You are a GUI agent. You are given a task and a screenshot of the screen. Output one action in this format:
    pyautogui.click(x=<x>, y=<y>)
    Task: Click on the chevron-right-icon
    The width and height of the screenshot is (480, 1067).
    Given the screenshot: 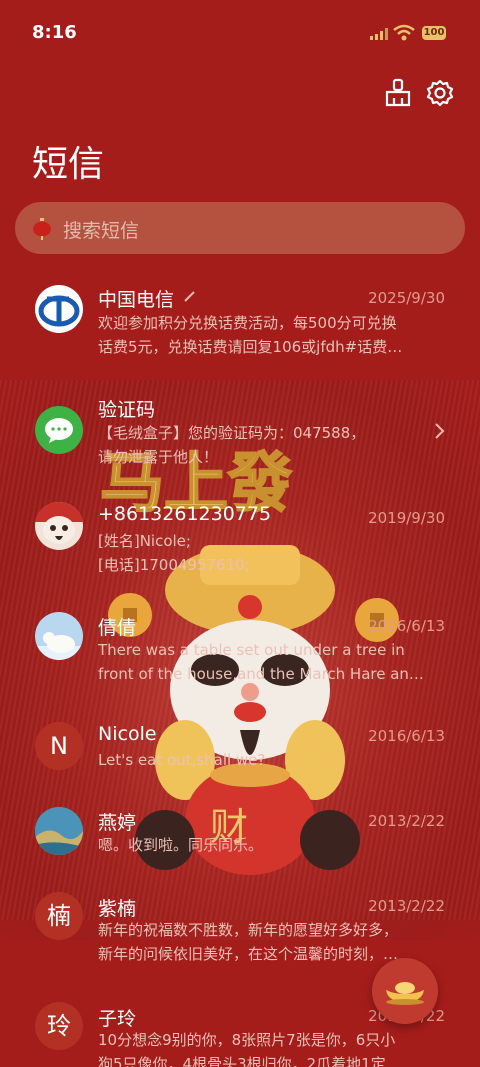 What is the action you would take?
    pyautogui.click(x=440, y=431)
    